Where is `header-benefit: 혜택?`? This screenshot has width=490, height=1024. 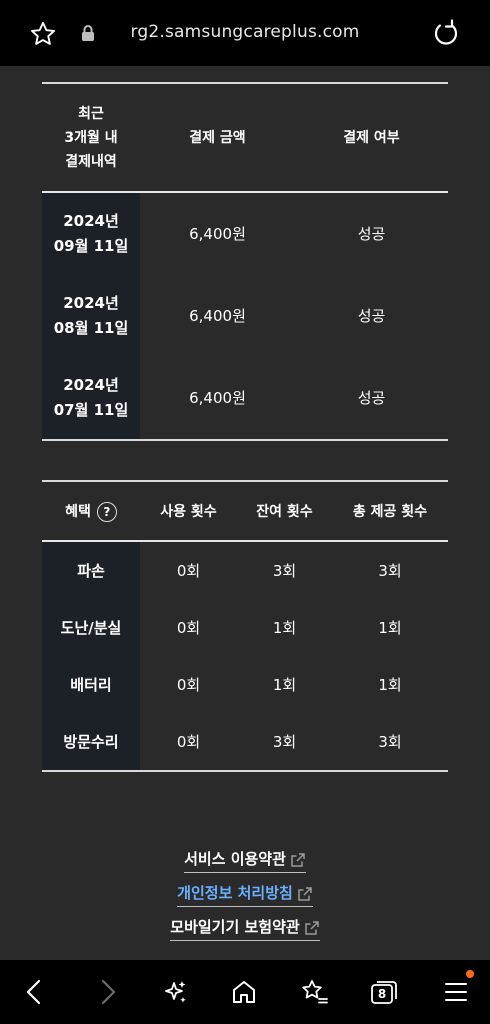 header-benefit: 혜택? is located at coordinates (91, 511).